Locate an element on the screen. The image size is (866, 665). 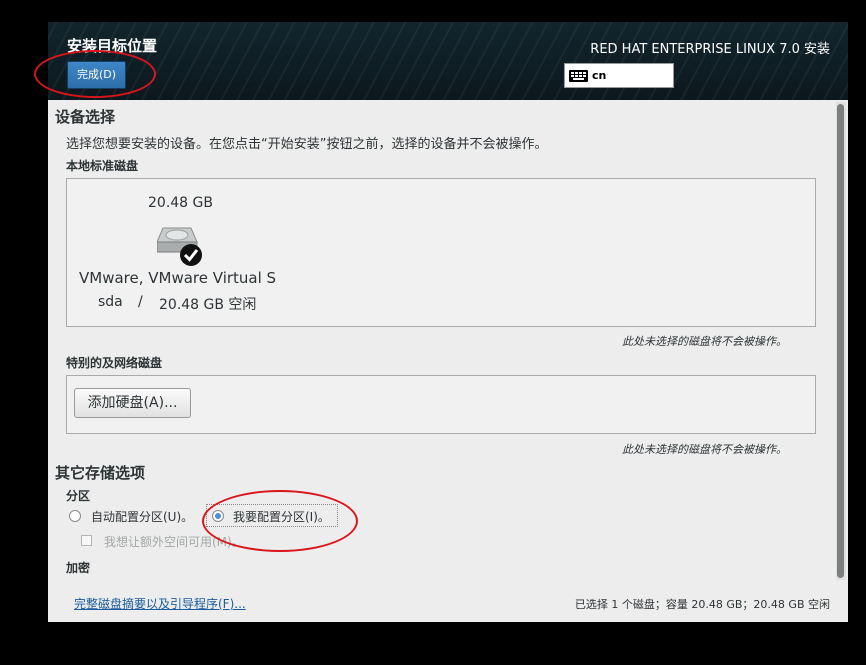
keyboard-layout-indicator: cn is located at coordinates (619, 75).